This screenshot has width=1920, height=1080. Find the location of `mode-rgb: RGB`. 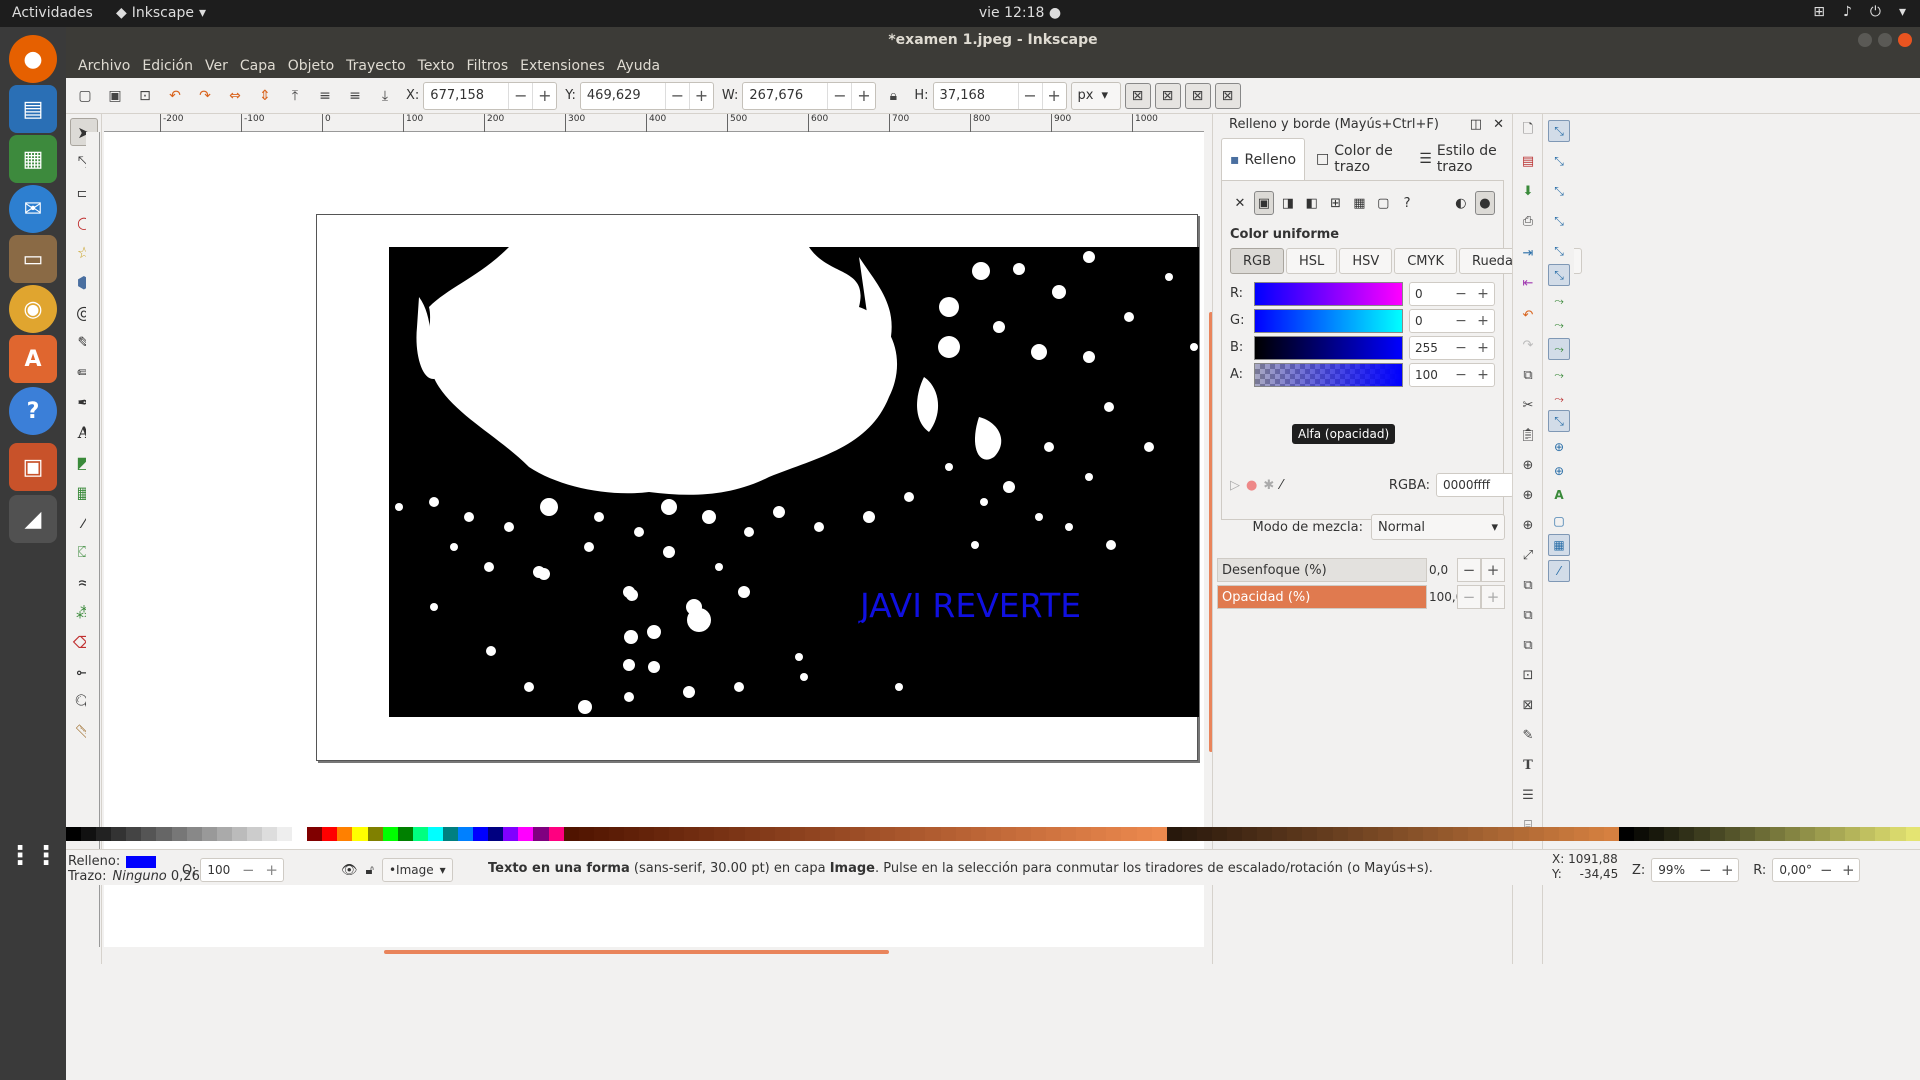

mode-rgb: RGB is located at coordinates (1257, 261).